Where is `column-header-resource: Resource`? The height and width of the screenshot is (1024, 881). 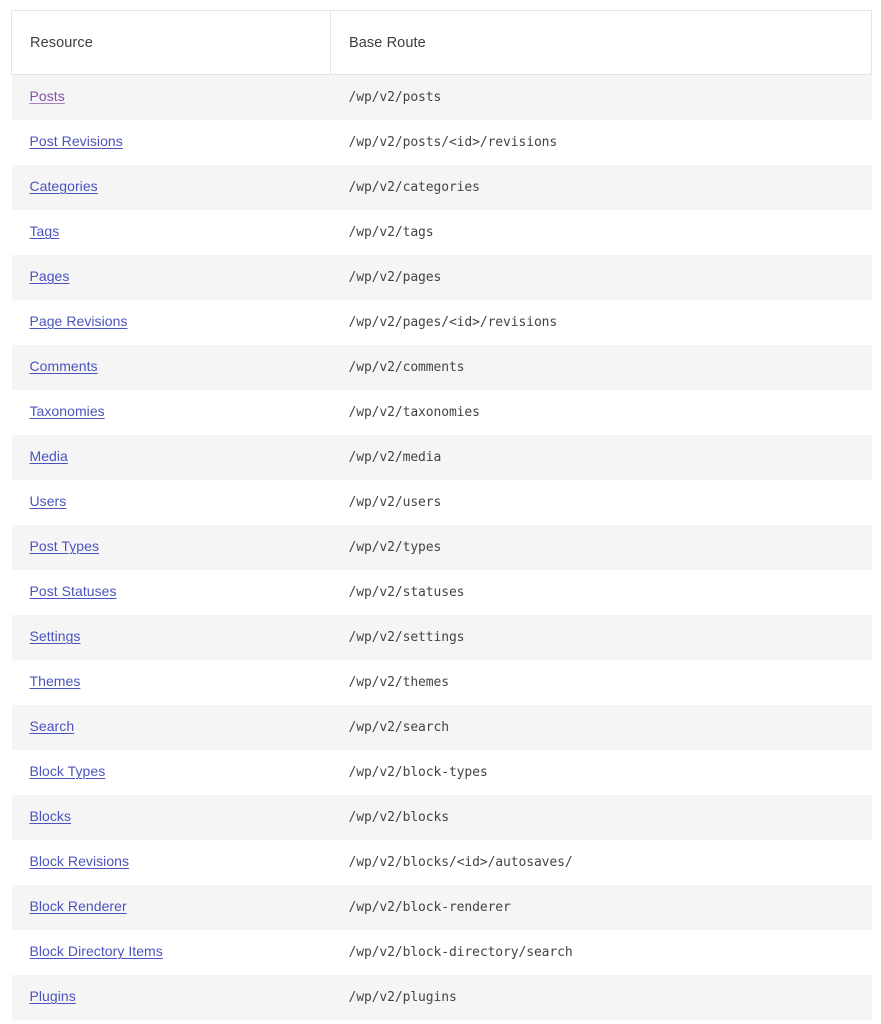
column-header-resource: Resource is located at coordinates (171, 42).